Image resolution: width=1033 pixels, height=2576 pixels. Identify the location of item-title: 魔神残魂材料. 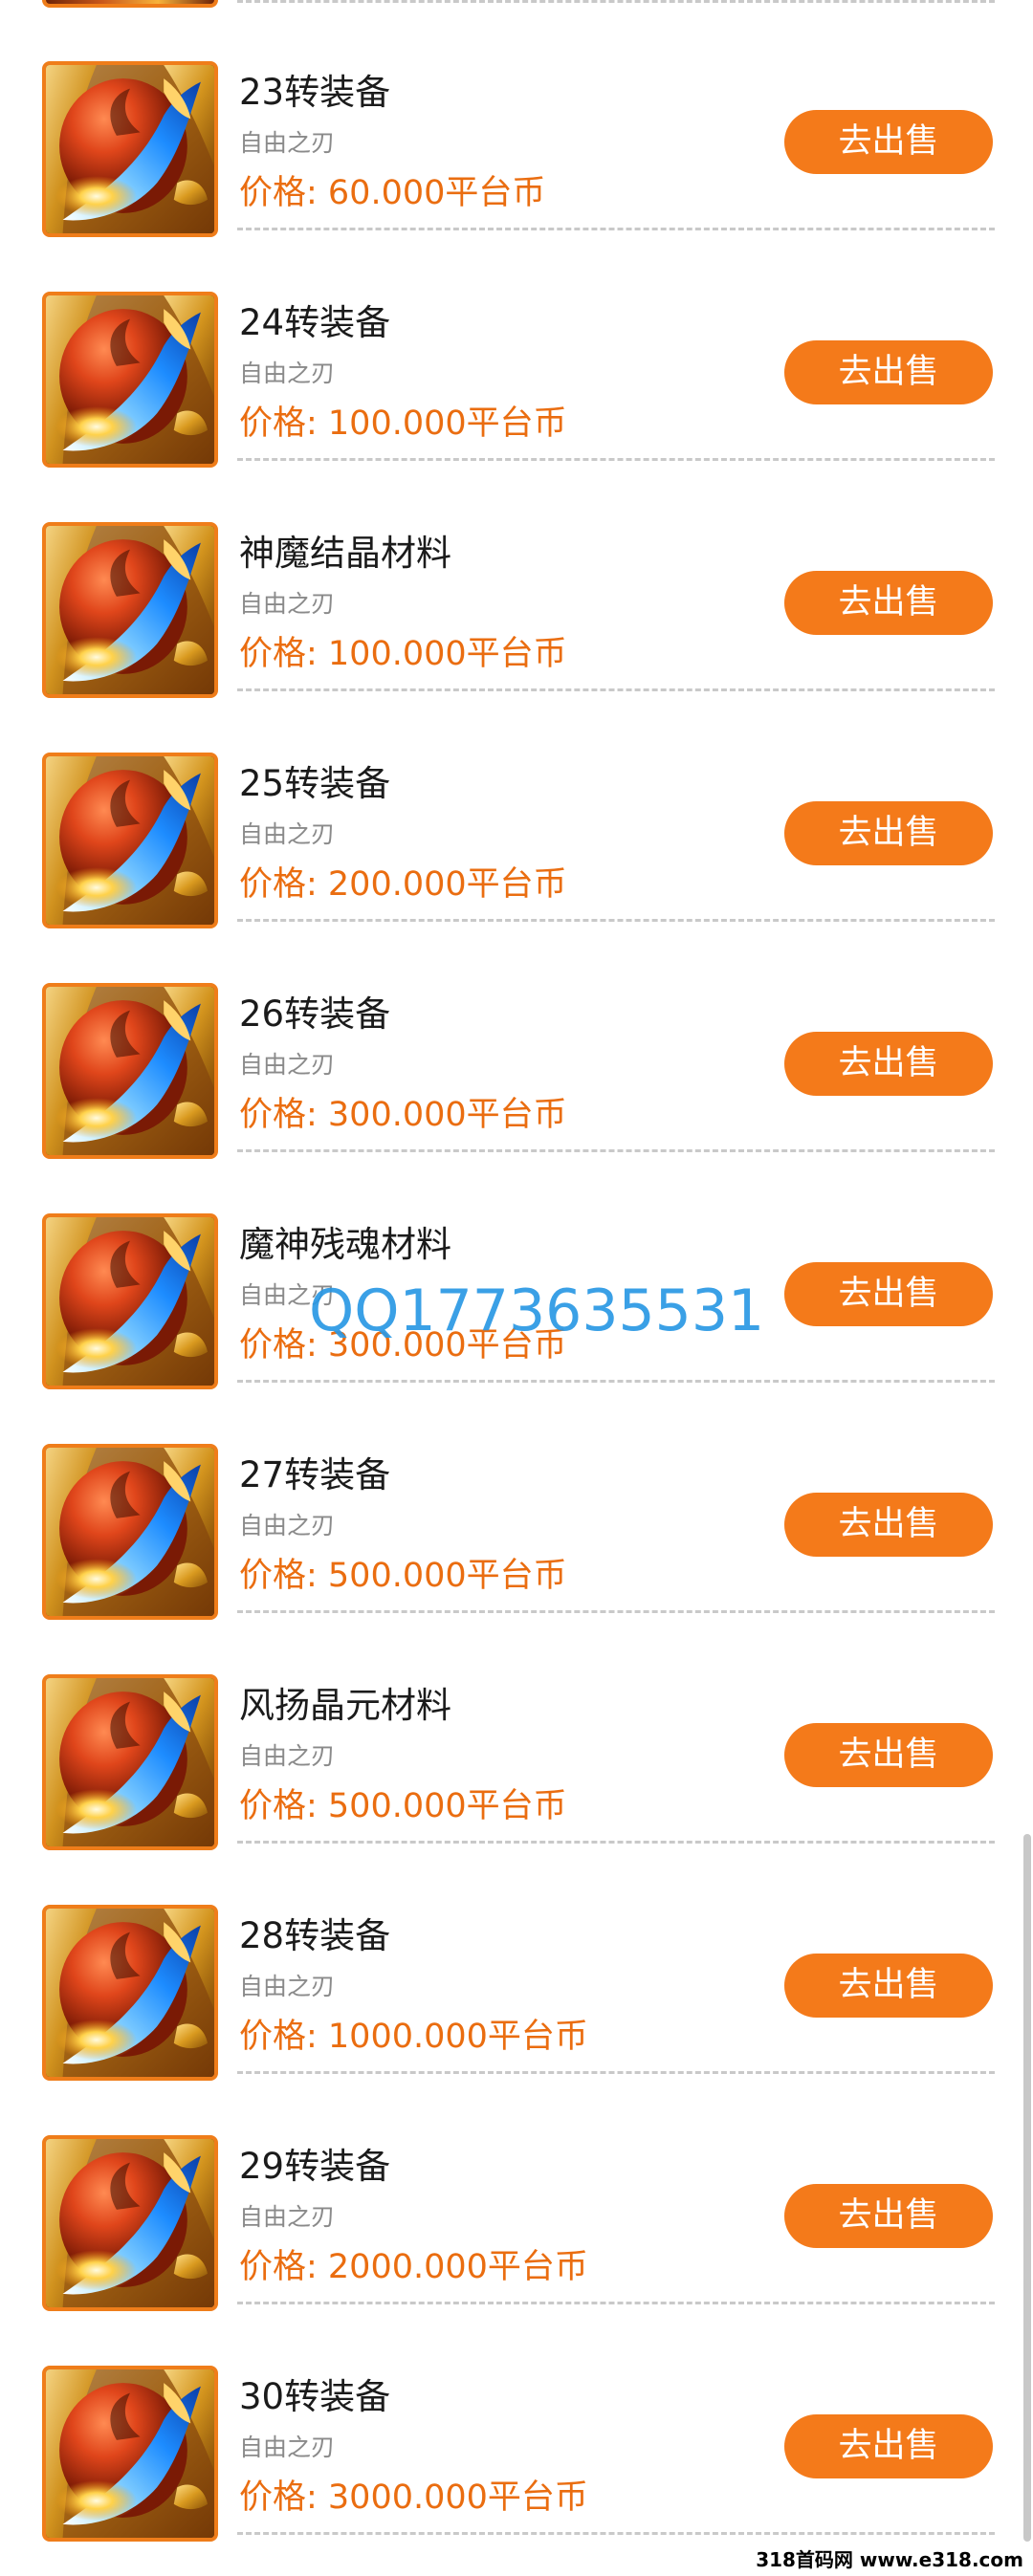
(345, 1244).